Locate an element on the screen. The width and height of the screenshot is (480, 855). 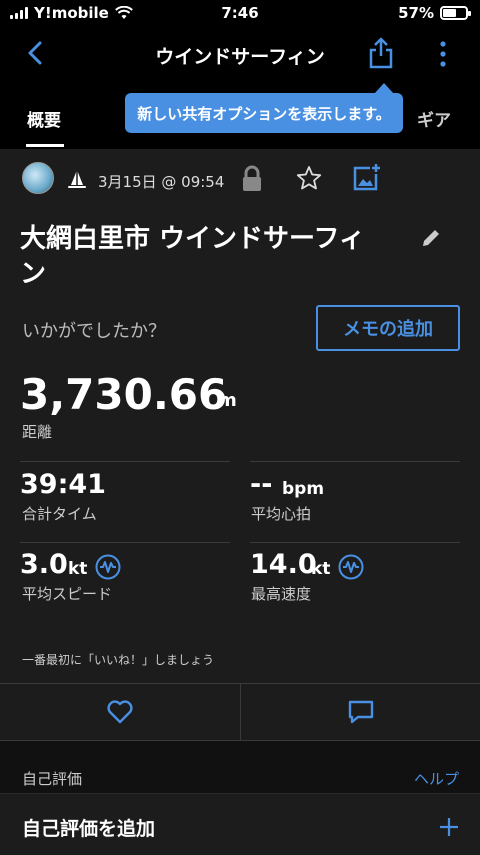
heart-icon is located at coordinates (120, 712).